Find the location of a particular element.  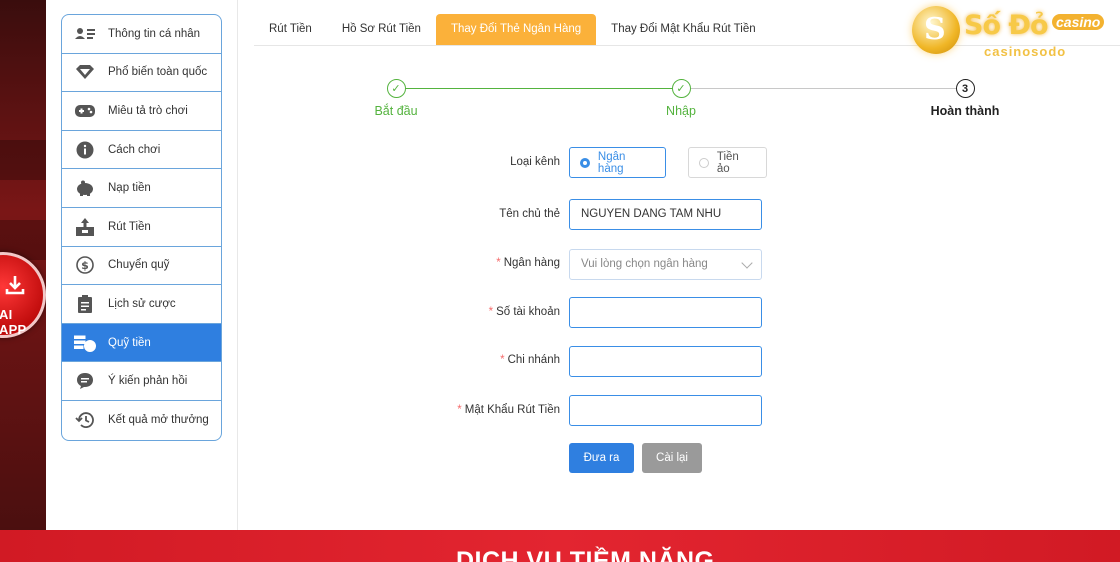

sidebar-item-transfer: $ Chuyển quỹ is located at coordinates (141, 266).